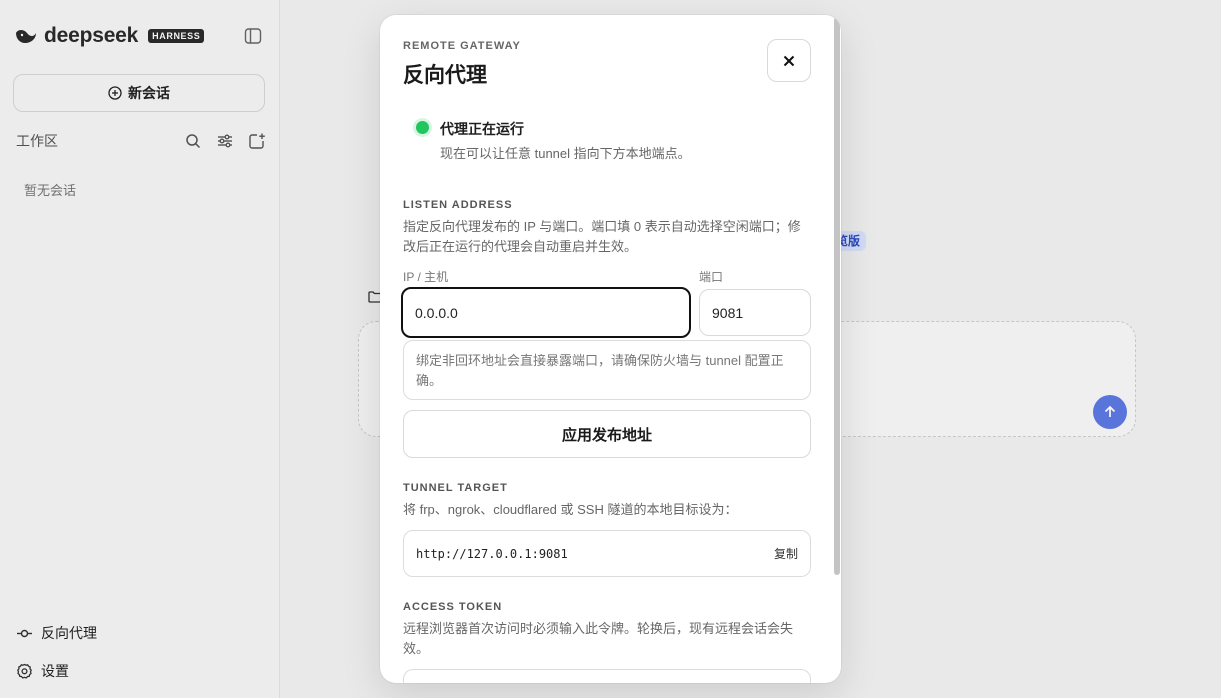 The image size is (1221, 698). Describe the element at coordinates (607, 370) in the screenshot. I see `bind-warning: 绑定非回环地址会直接暴露端口，请确保防火墙与 tunnel 配置正确。` at that location.